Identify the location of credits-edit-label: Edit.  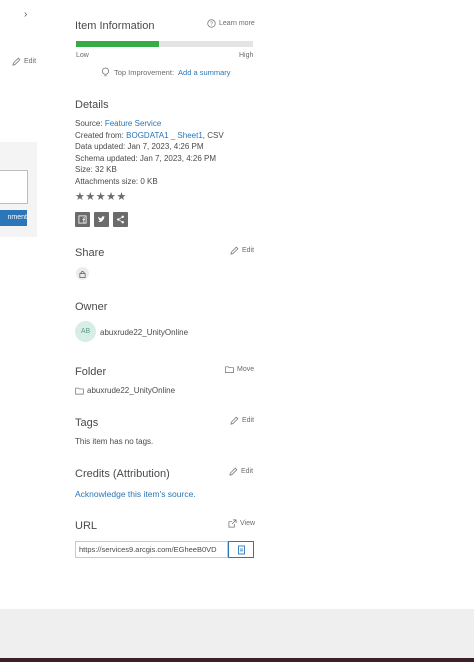
(247, 471).